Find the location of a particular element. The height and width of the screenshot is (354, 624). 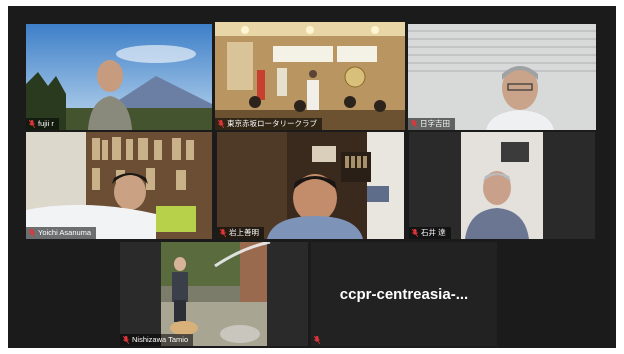

participant-name-tag: Nishizawa Tamio is located at coordinates (157, 340).